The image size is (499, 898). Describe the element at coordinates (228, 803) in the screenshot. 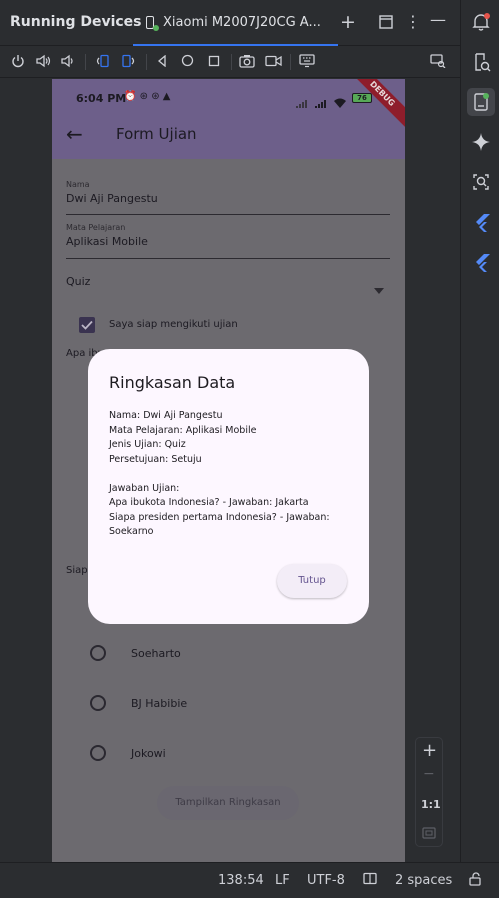

I see `show-summary-button: Tampilkan Ringkasan` at that location.